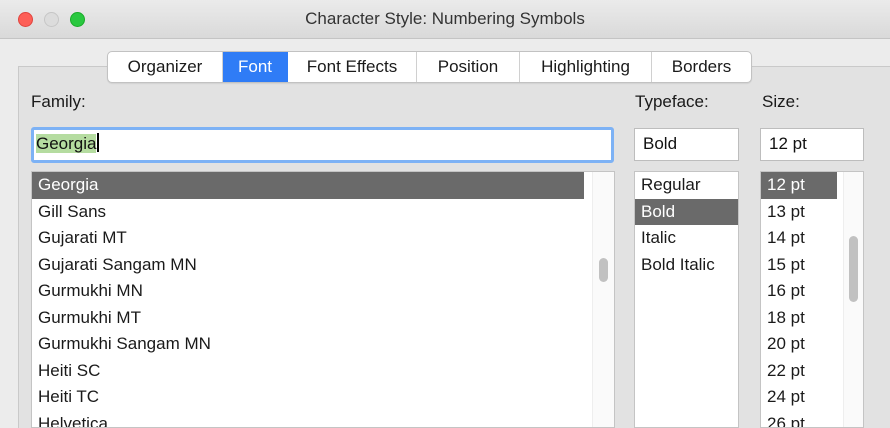 This screenshot has width=890, height=428. What do you see at coordinates (165, 67) in the screenshot?
I see `tab-organizer: Organizer` at bounding box center [165, 67].